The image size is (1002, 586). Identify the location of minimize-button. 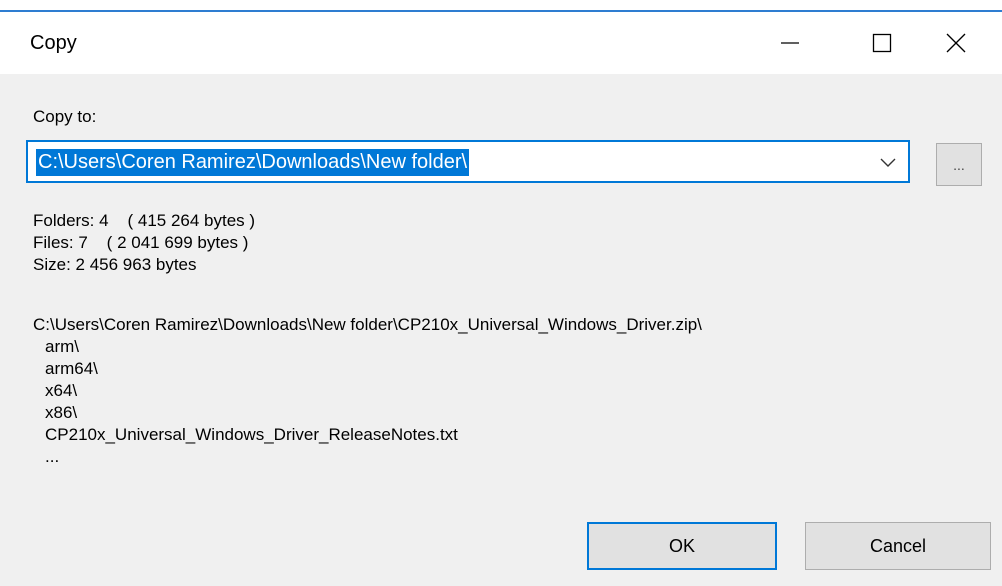
(790, 43).